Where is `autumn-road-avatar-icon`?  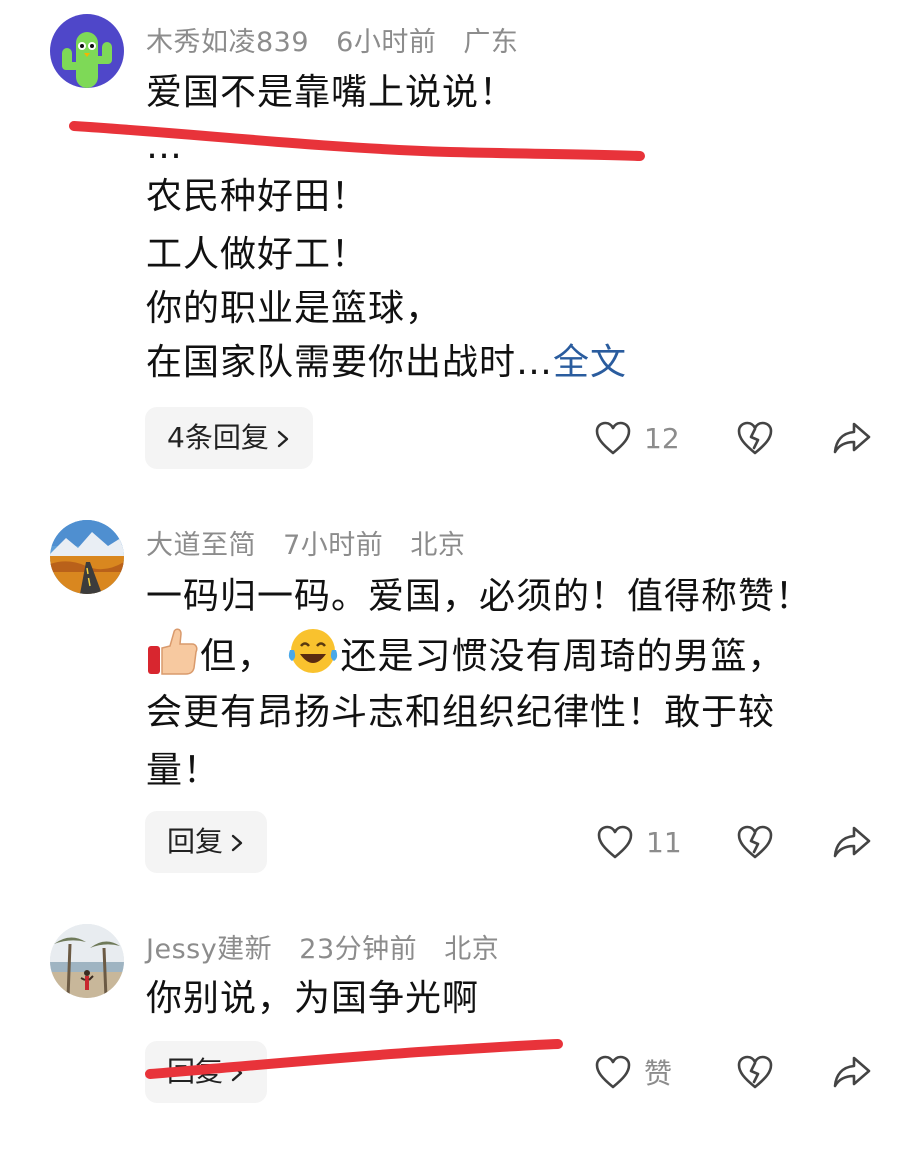
autumn-road-avatar-icon is located at coordinates (87, 557).